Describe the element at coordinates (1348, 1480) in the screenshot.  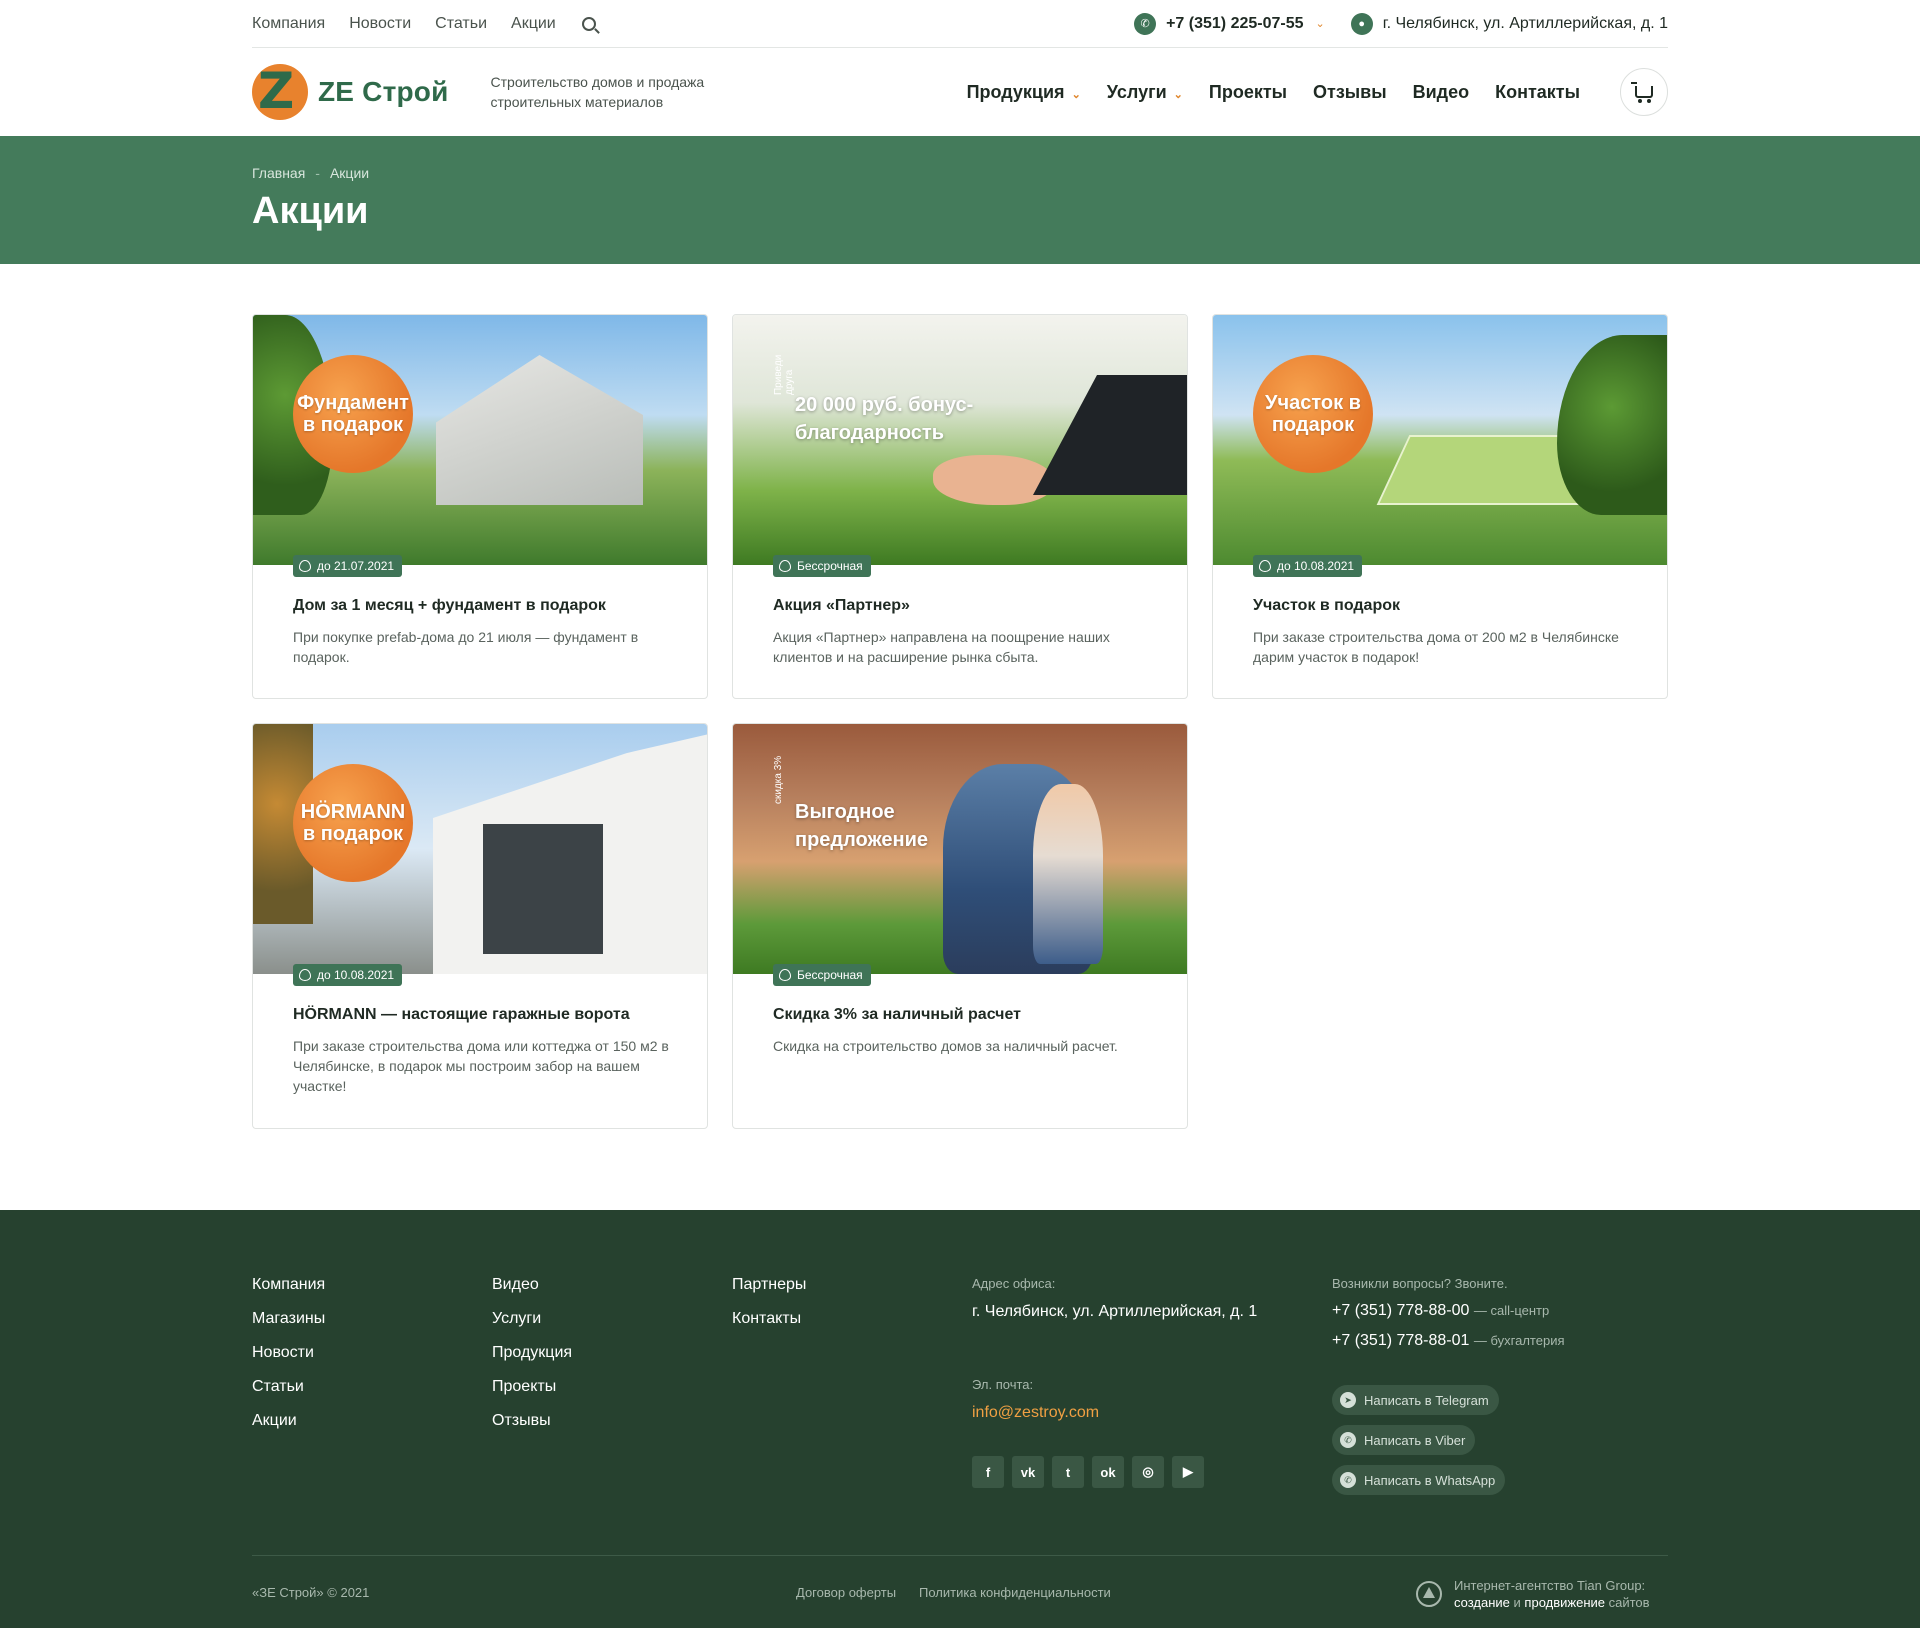
I see `whatsapp-icon: ✆` at that location.